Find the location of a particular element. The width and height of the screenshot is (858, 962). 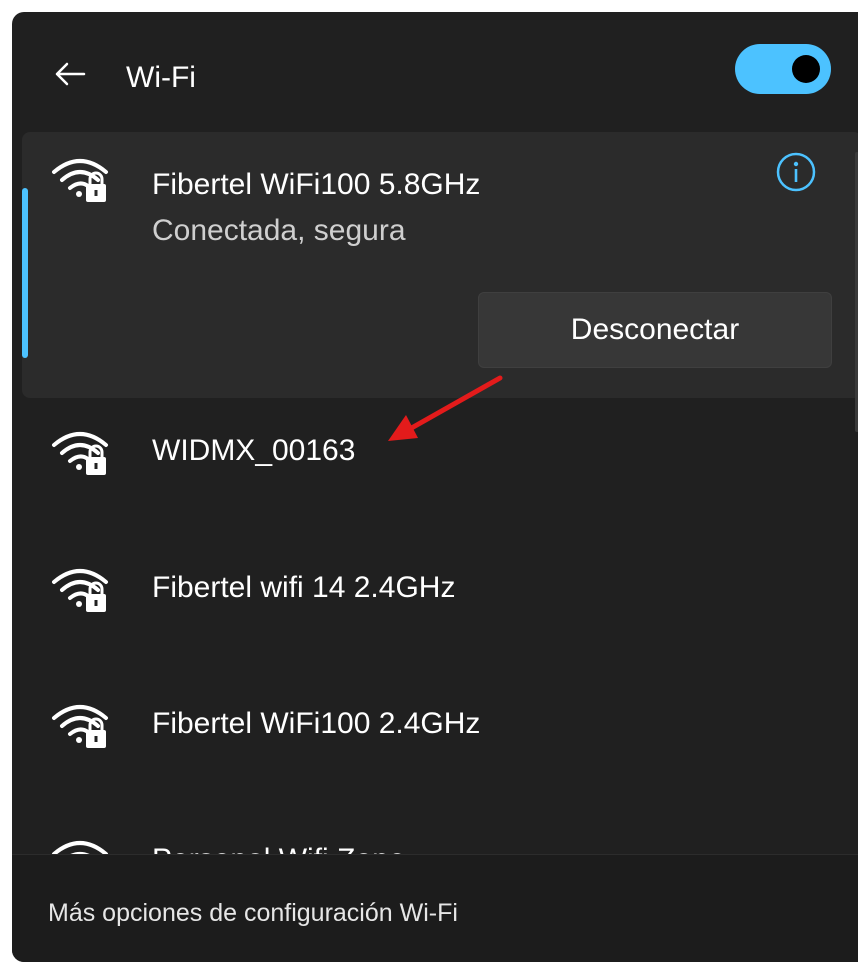

connected-network-name: Fibertel WiFi100 5.8GHz is located at coordinates (316, 184).